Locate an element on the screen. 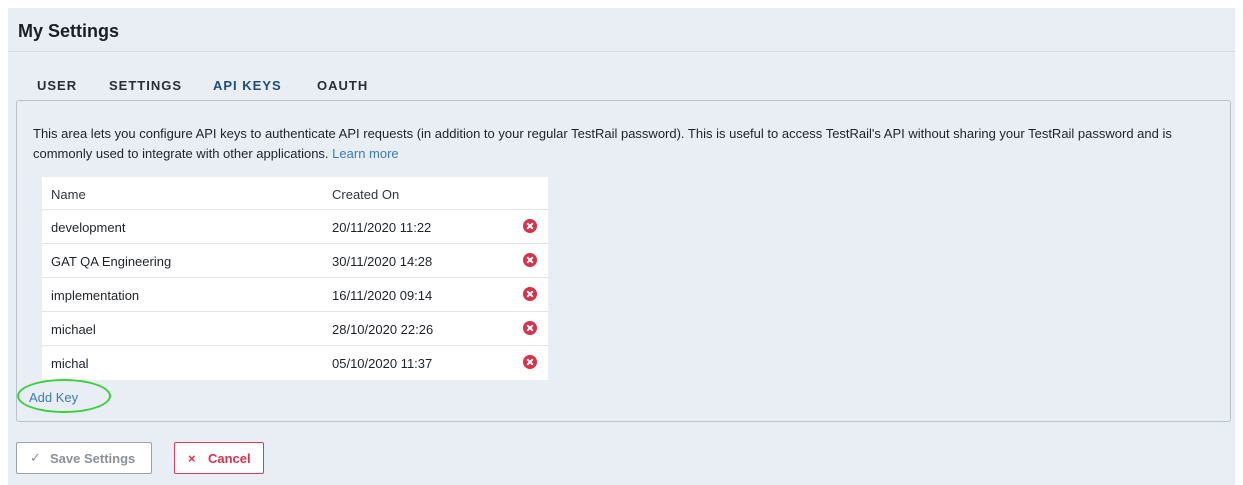  table-header: Name Created On is located at coordinates (295, 193).